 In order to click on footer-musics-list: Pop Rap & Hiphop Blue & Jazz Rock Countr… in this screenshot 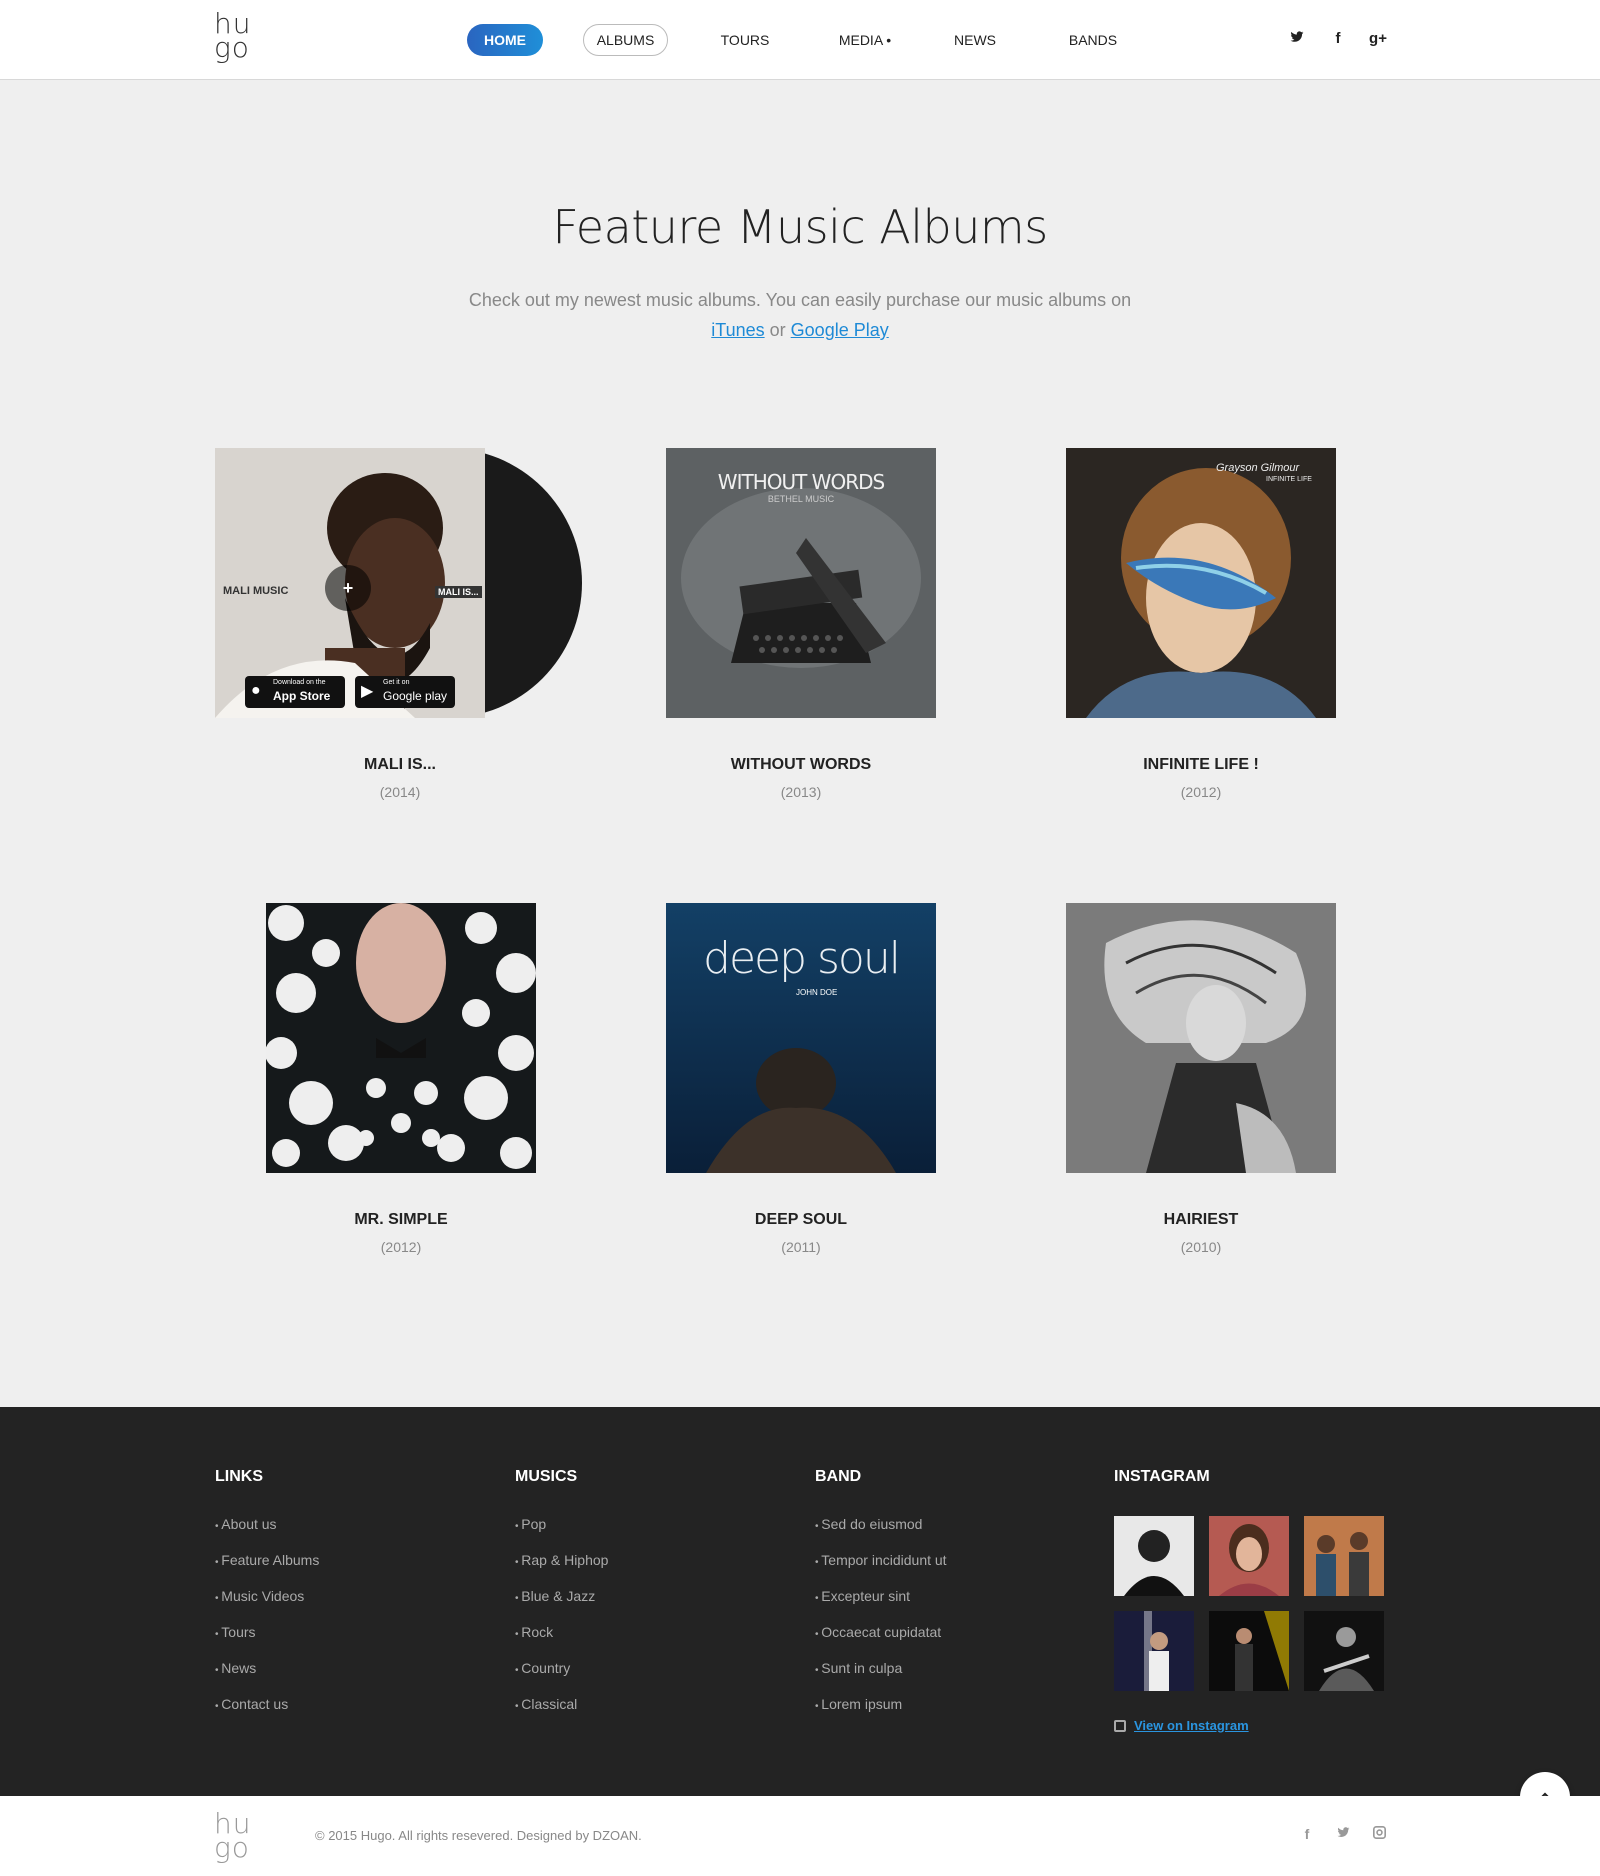, I will do `click(561, 1620)`.